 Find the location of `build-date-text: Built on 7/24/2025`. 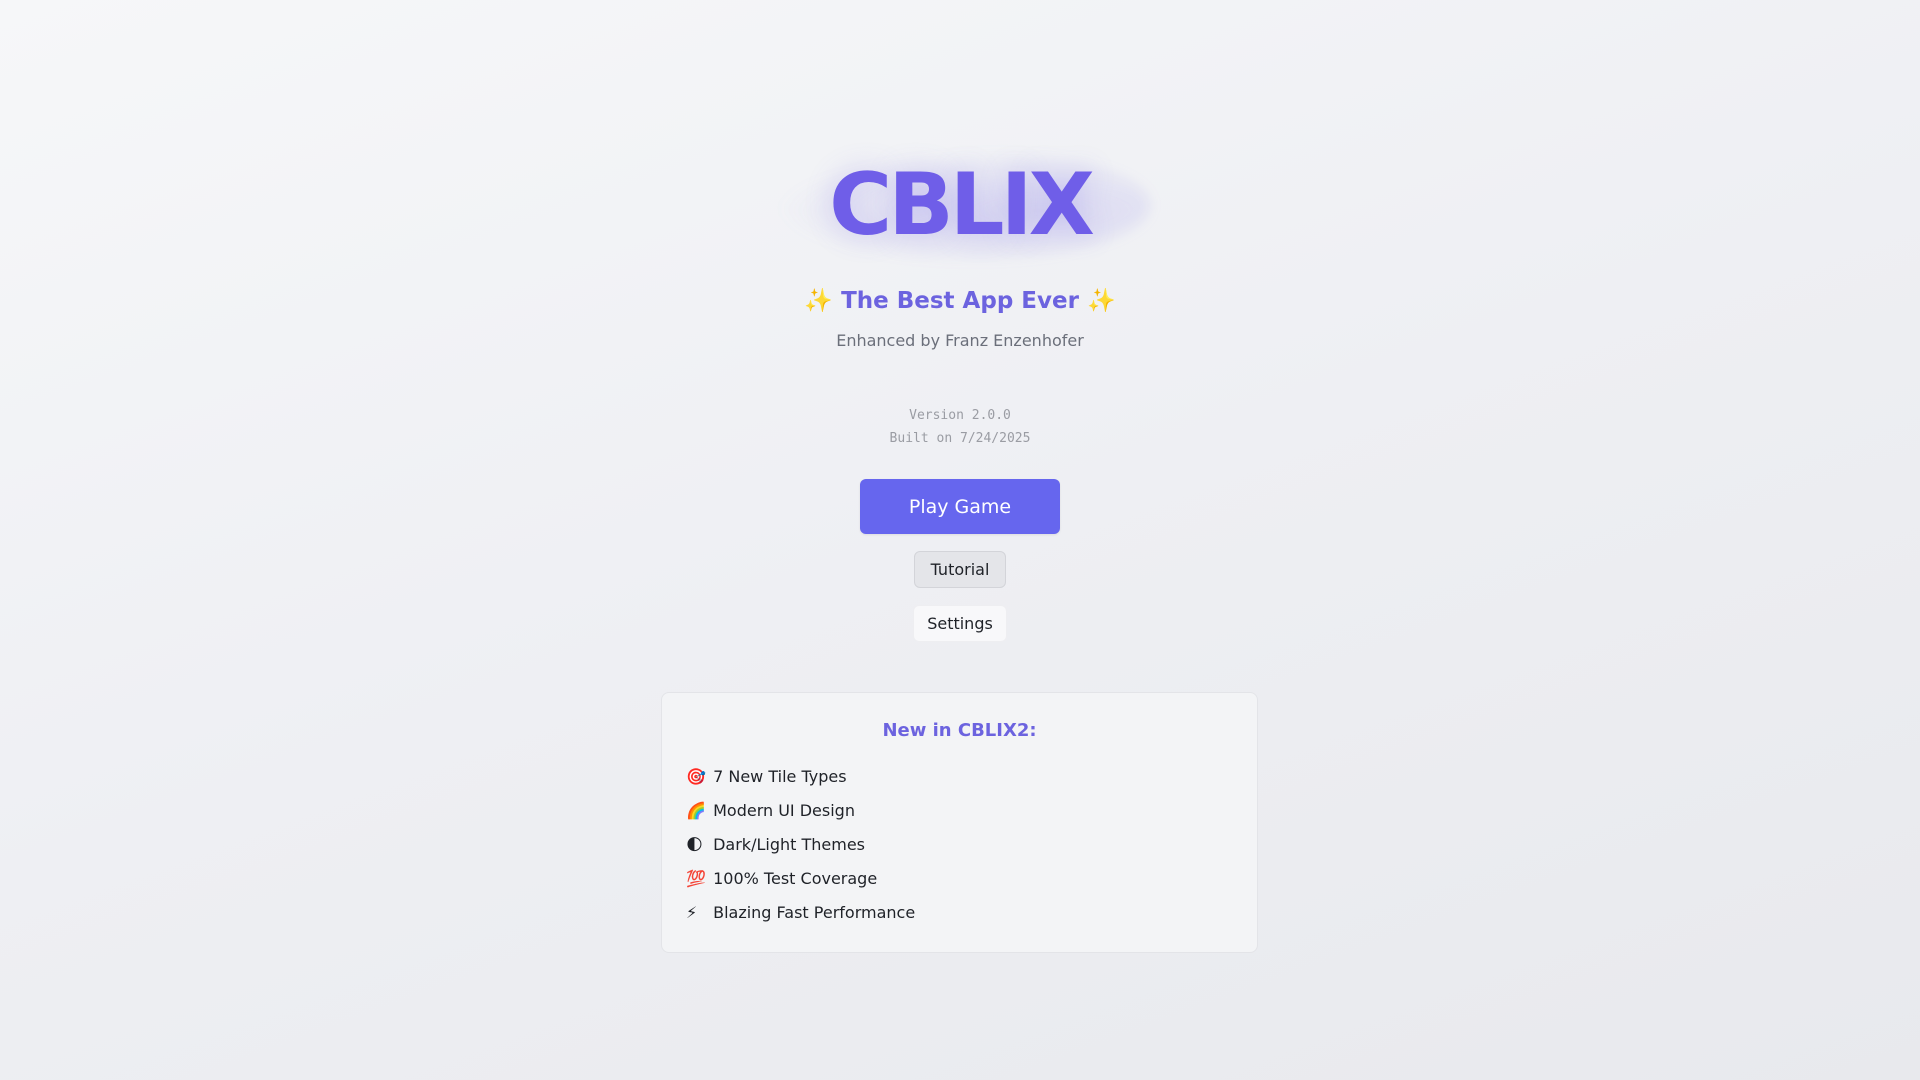

build-date-text: Built on 7/24/2025 is located at coordinates (960, 438).